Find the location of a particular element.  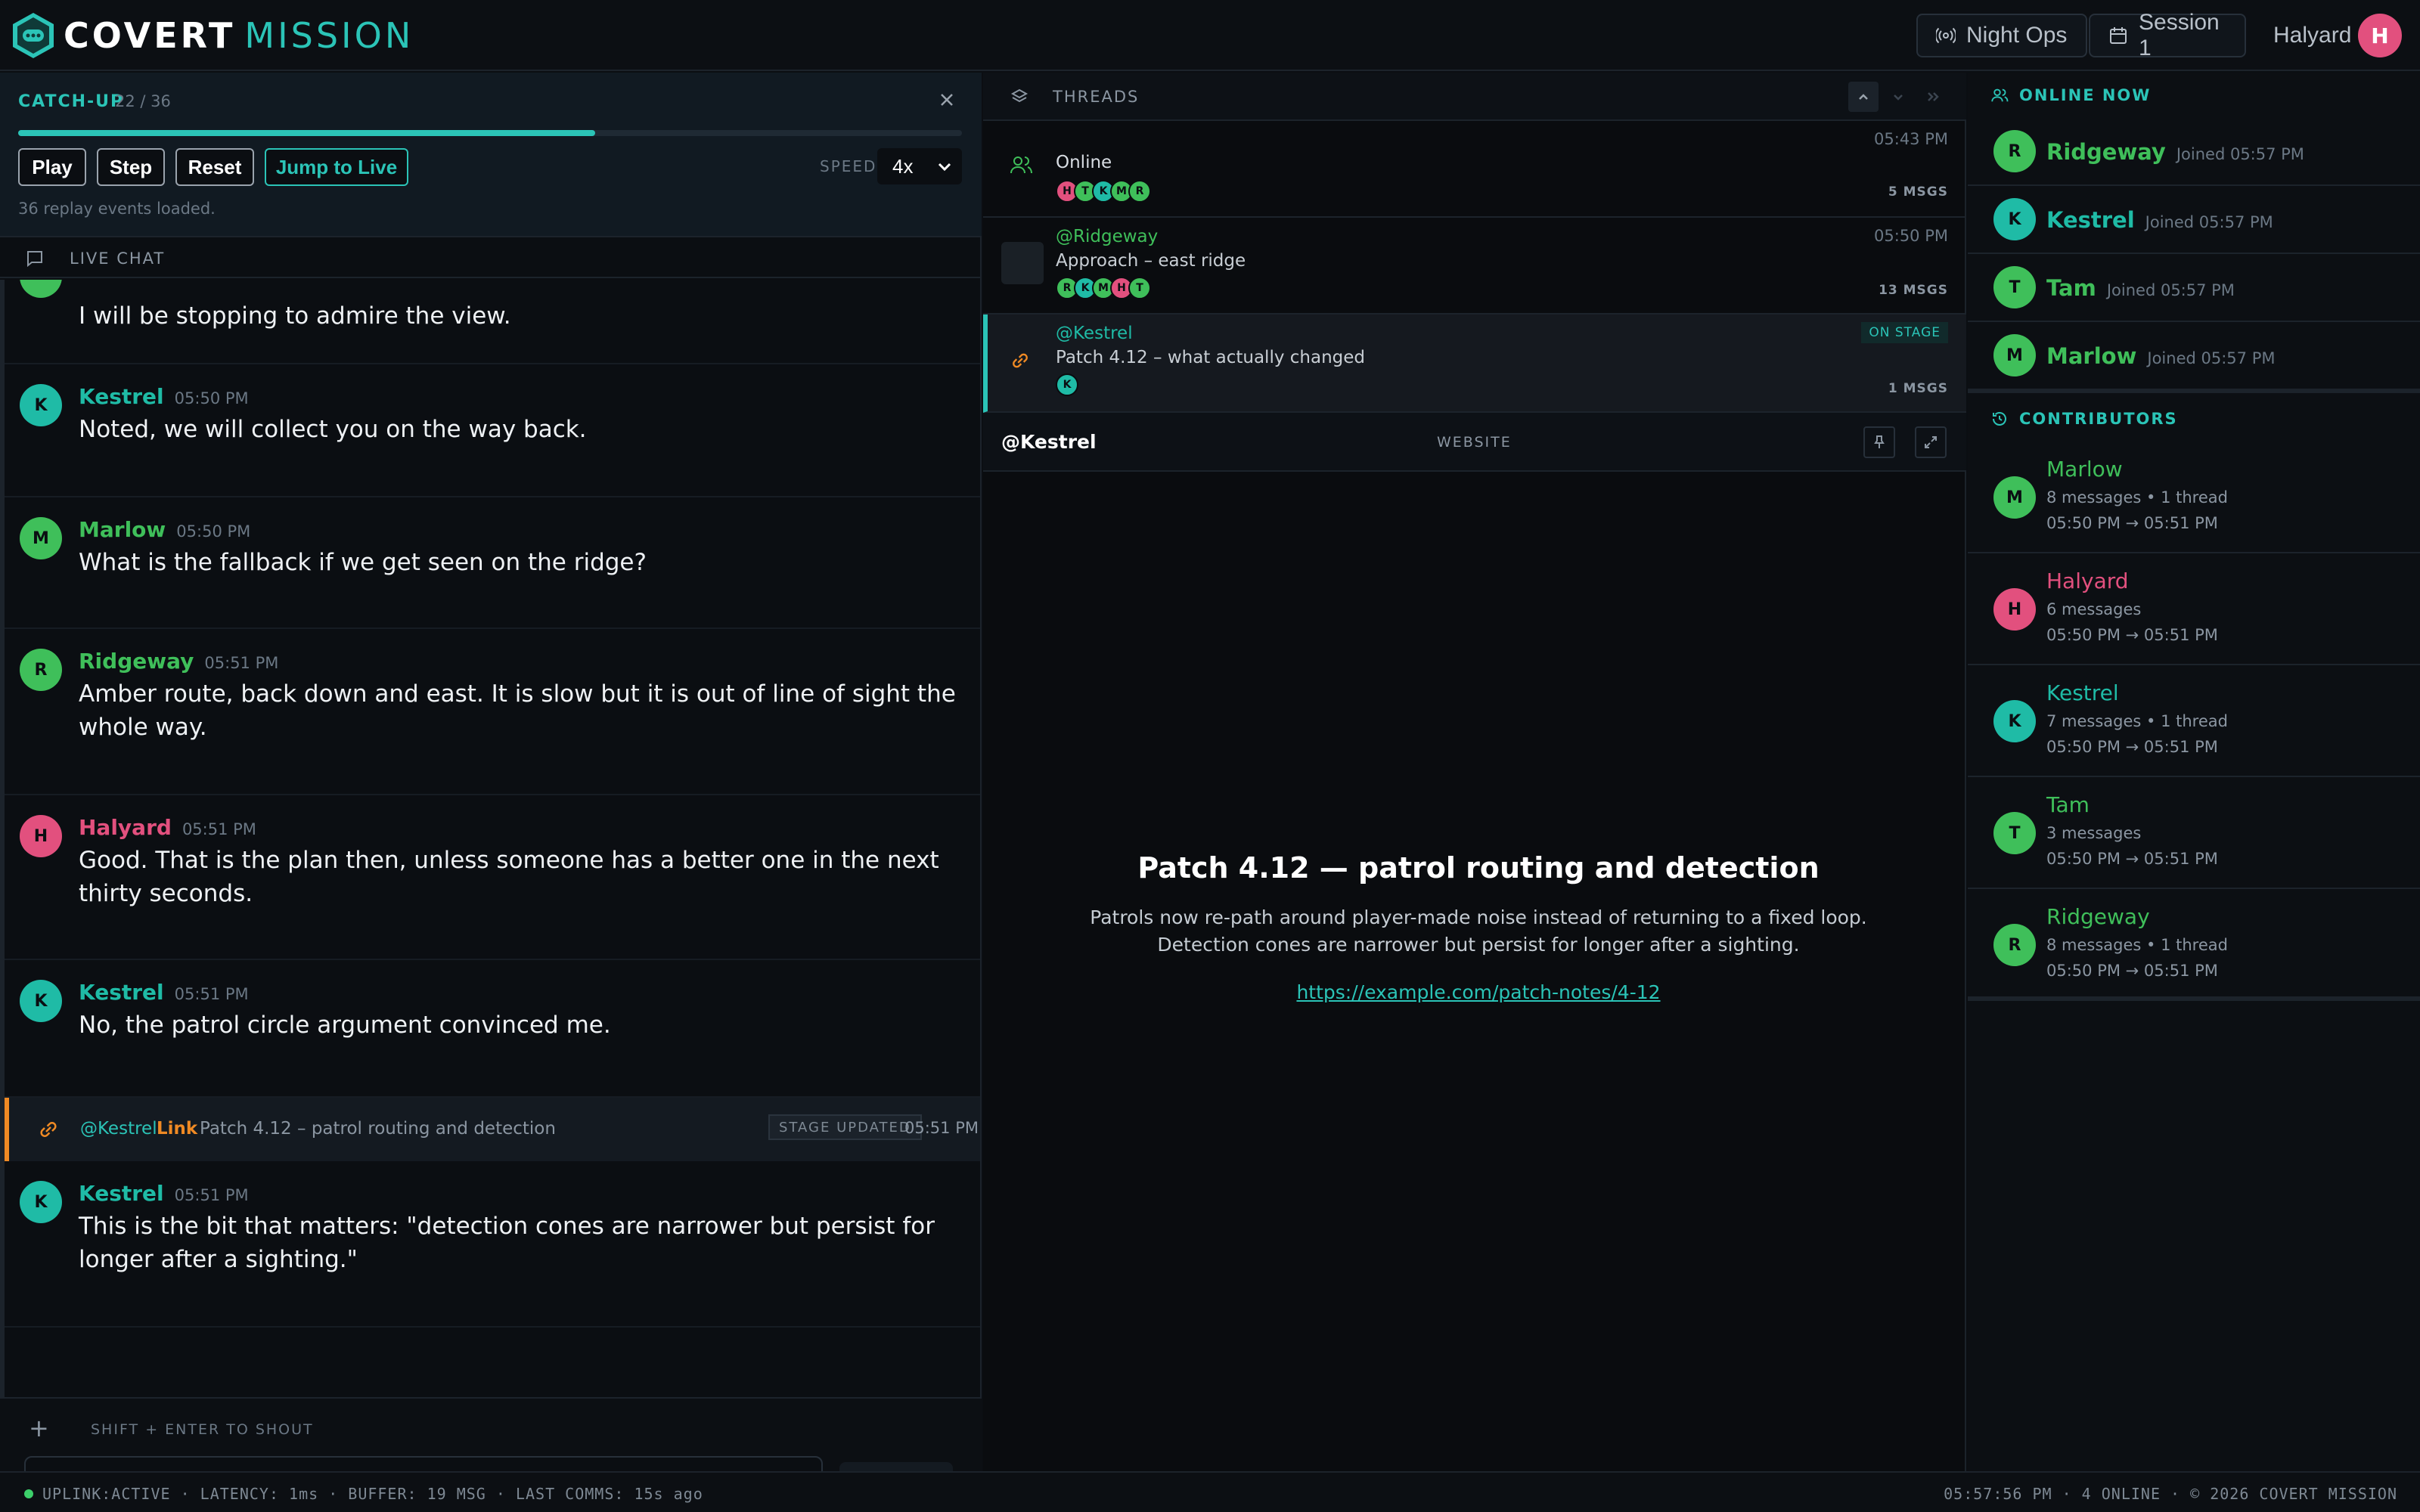

message-author: Ridgeway 05:51 PM is located at coordinates (178, 661).